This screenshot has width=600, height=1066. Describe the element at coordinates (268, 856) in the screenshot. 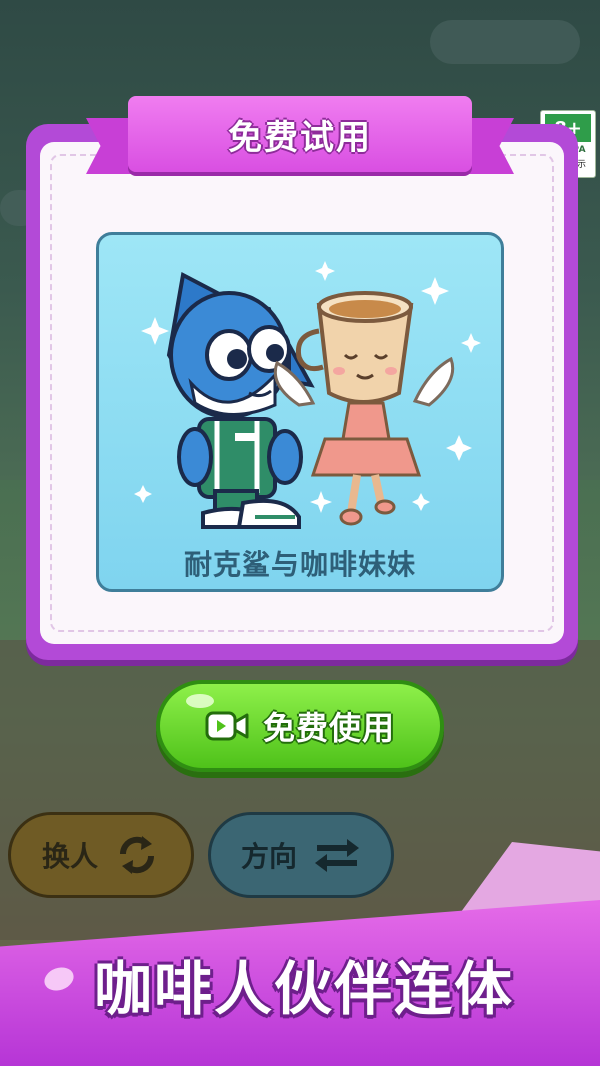

I see `direction-label: 方向` at that location.